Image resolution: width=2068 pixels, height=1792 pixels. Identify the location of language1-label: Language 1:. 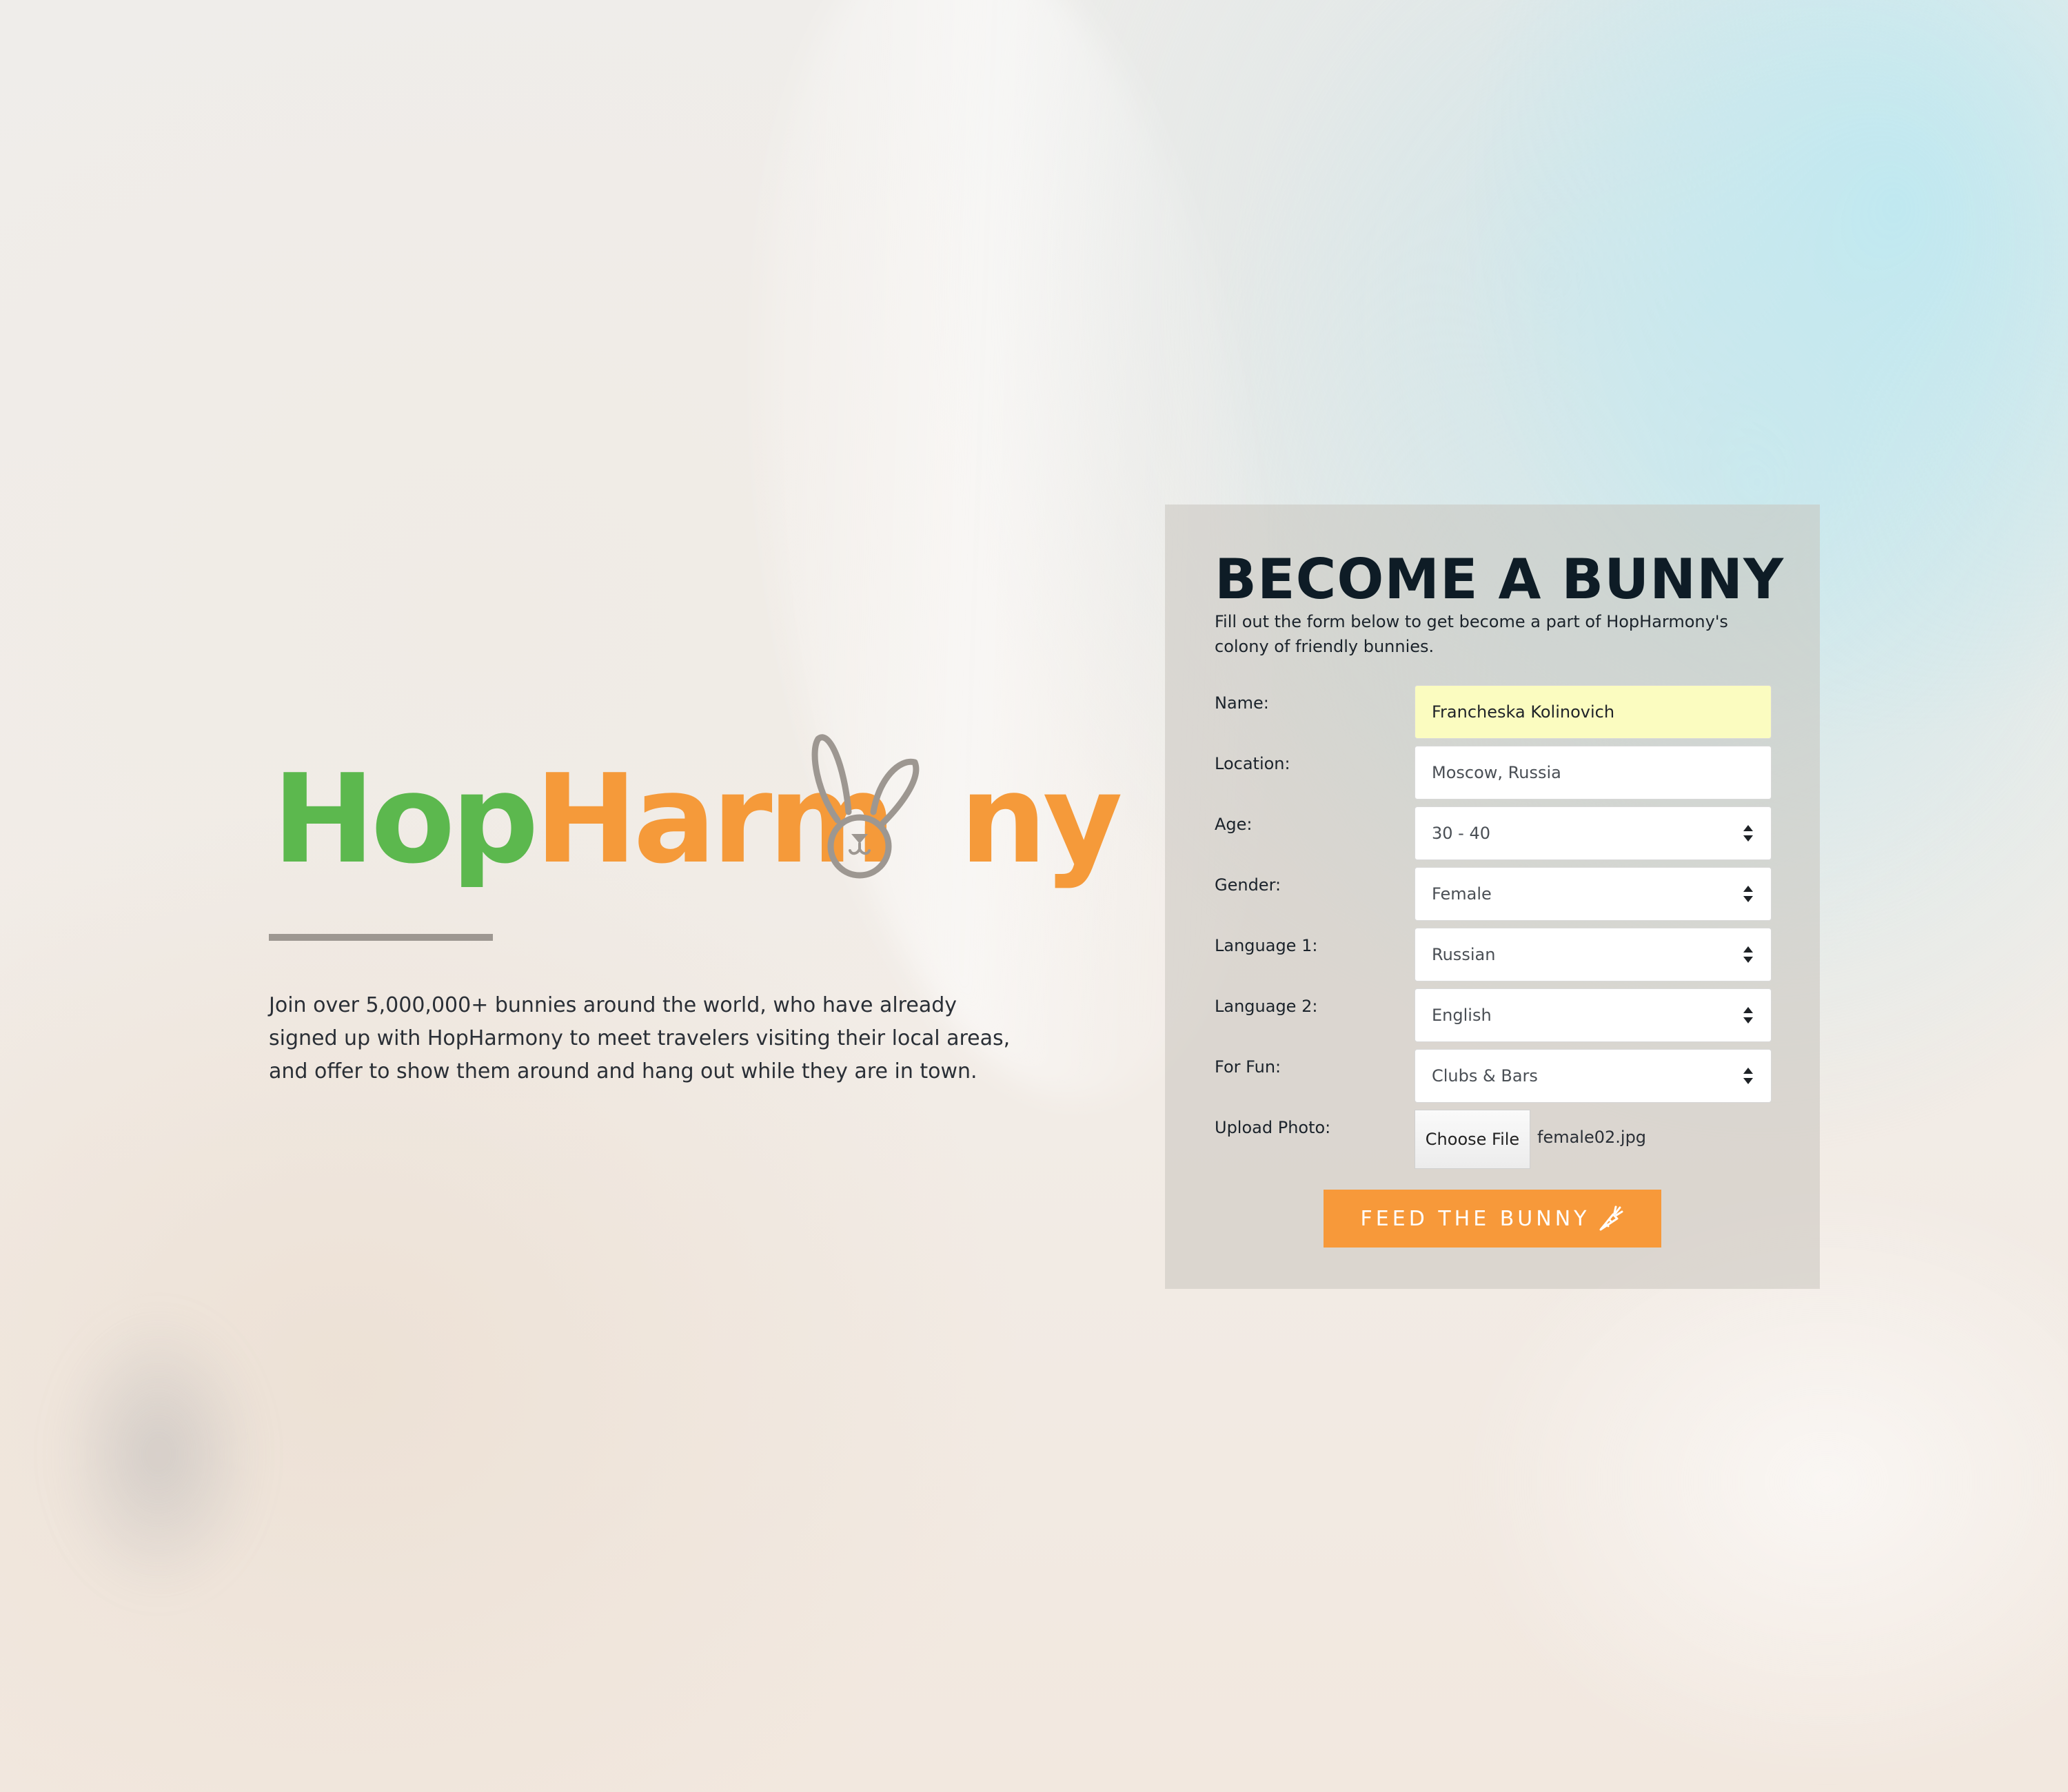
(1266, 945).